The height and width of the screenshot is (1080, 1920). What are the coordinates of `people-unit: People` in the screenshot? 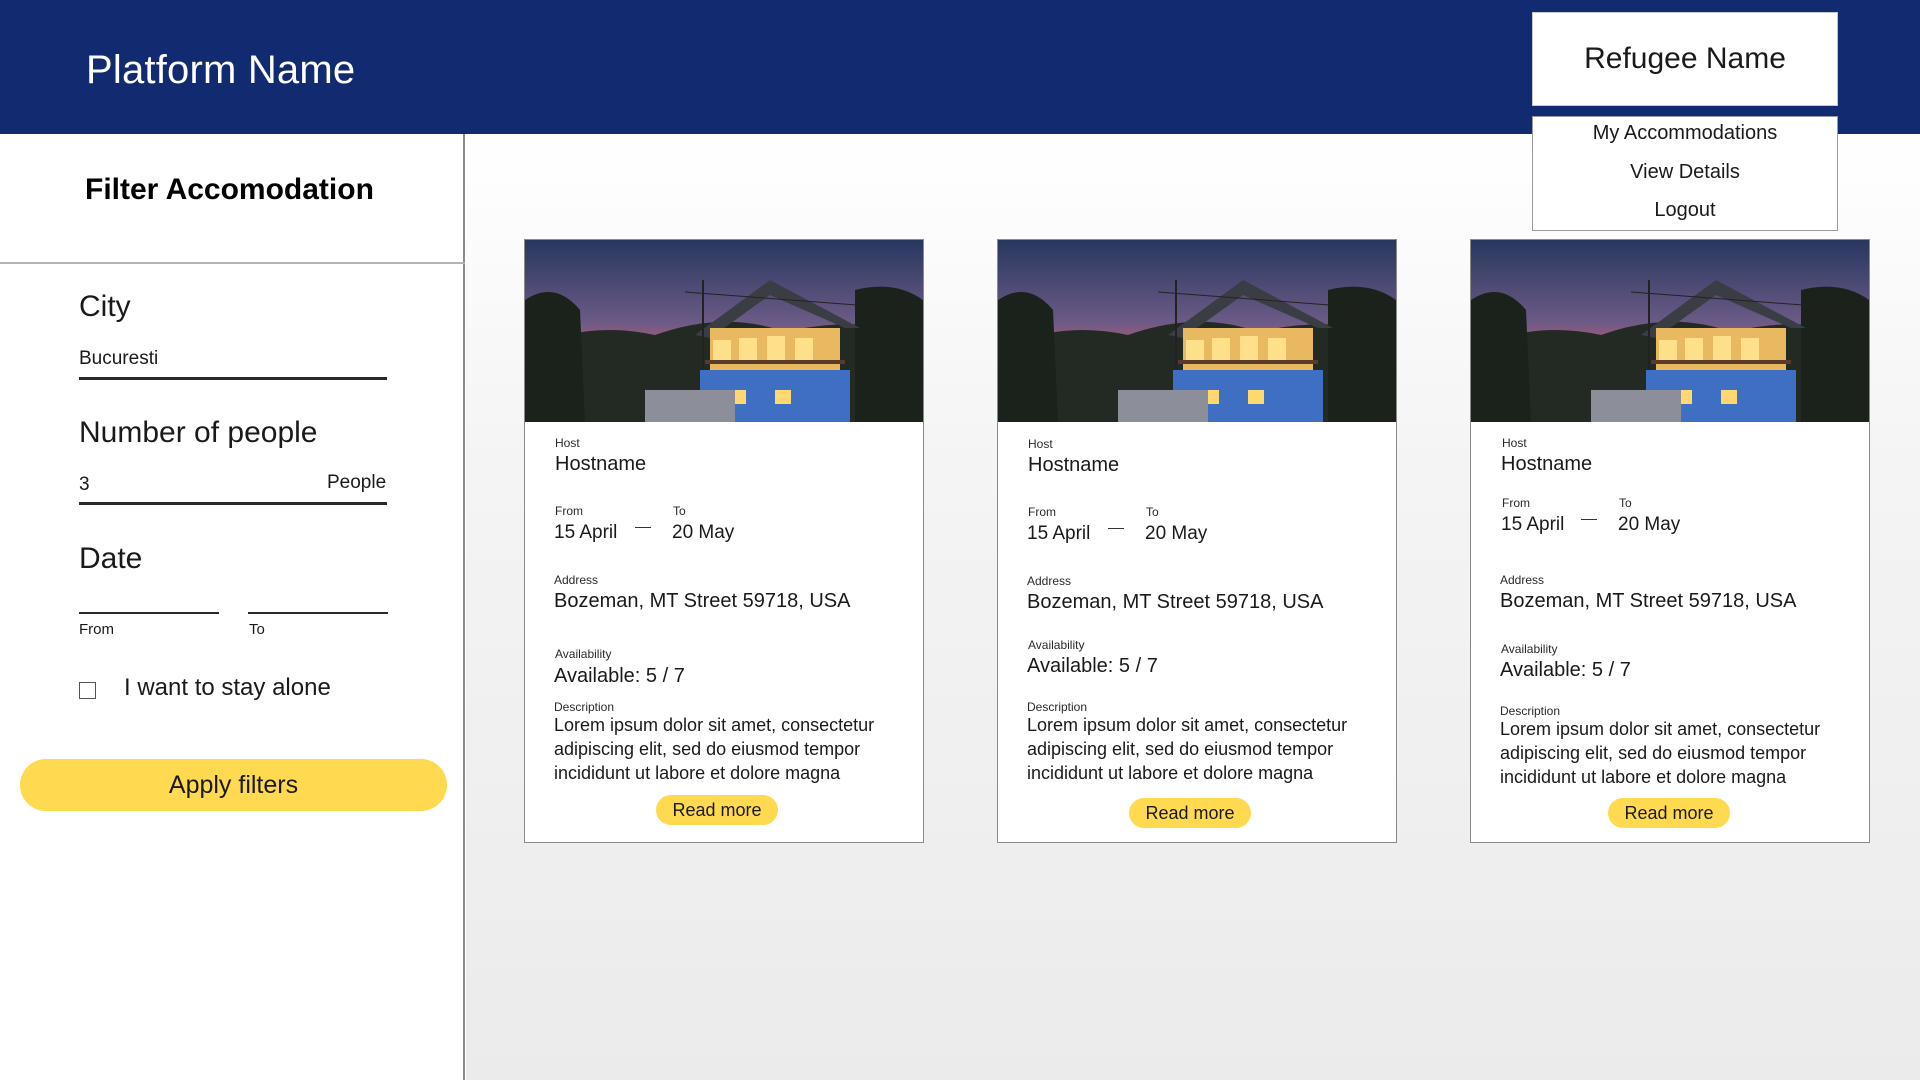 It's located at (357, 482).